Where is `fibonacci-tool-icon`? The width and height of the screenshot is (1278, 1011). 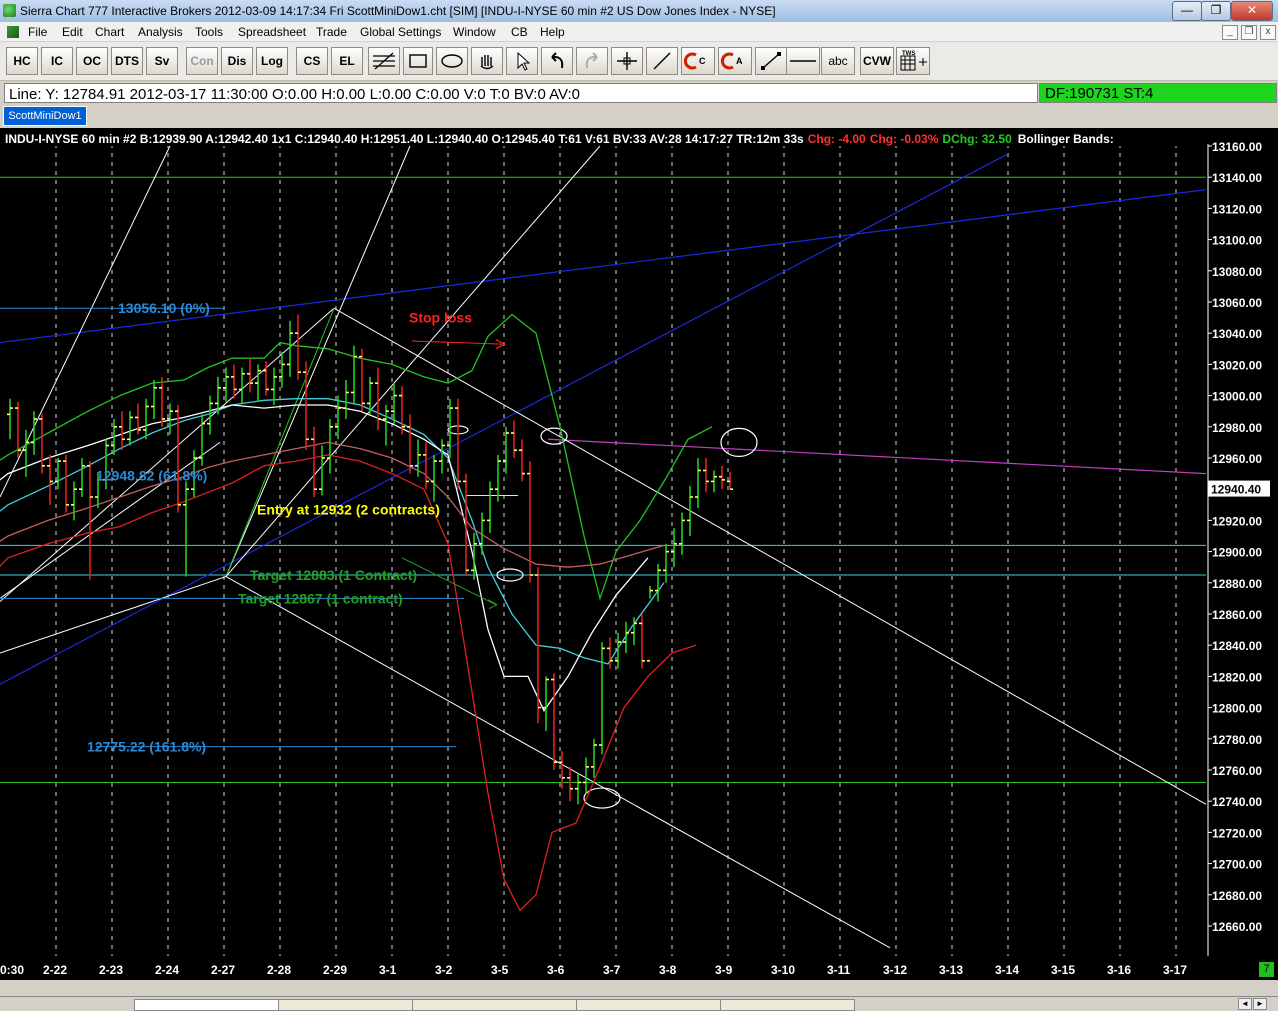 fibonacci-tool-icon is located at coordinates (384, 61).